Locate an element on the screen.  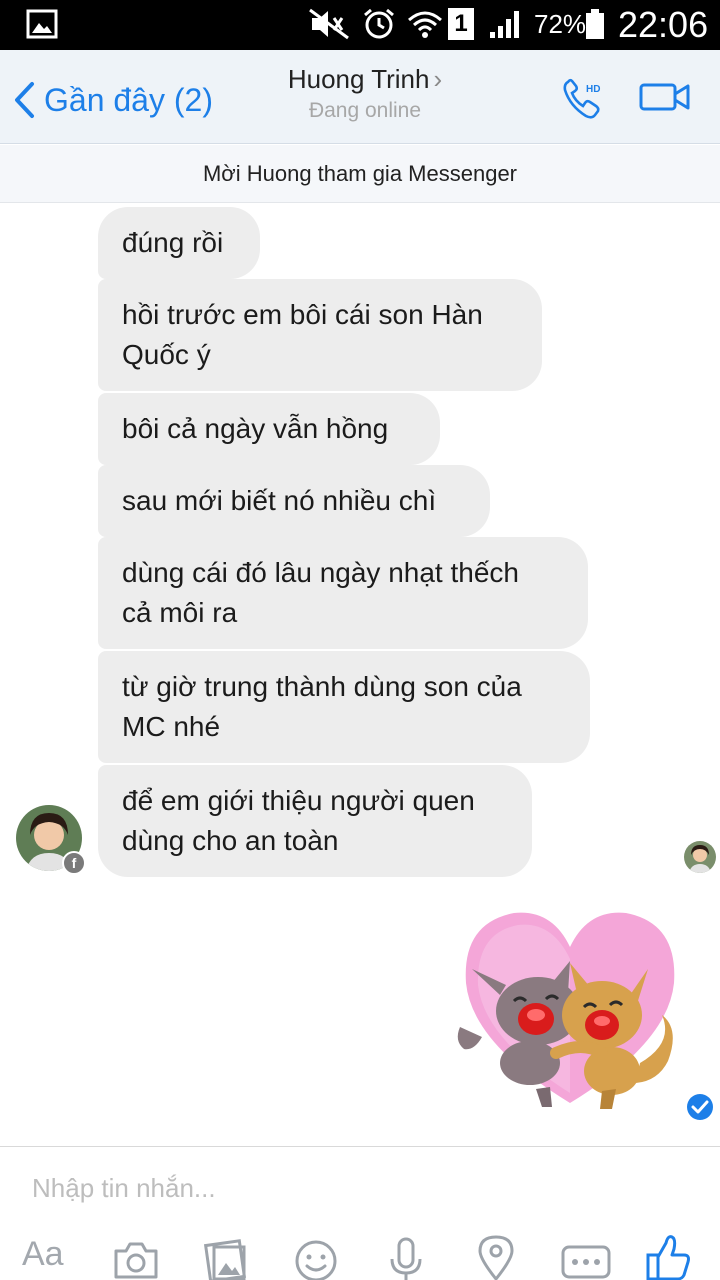
conversation-header: Gần đây (2) Huong Trinh › Đang online HD is located at coordinates (360, 97).